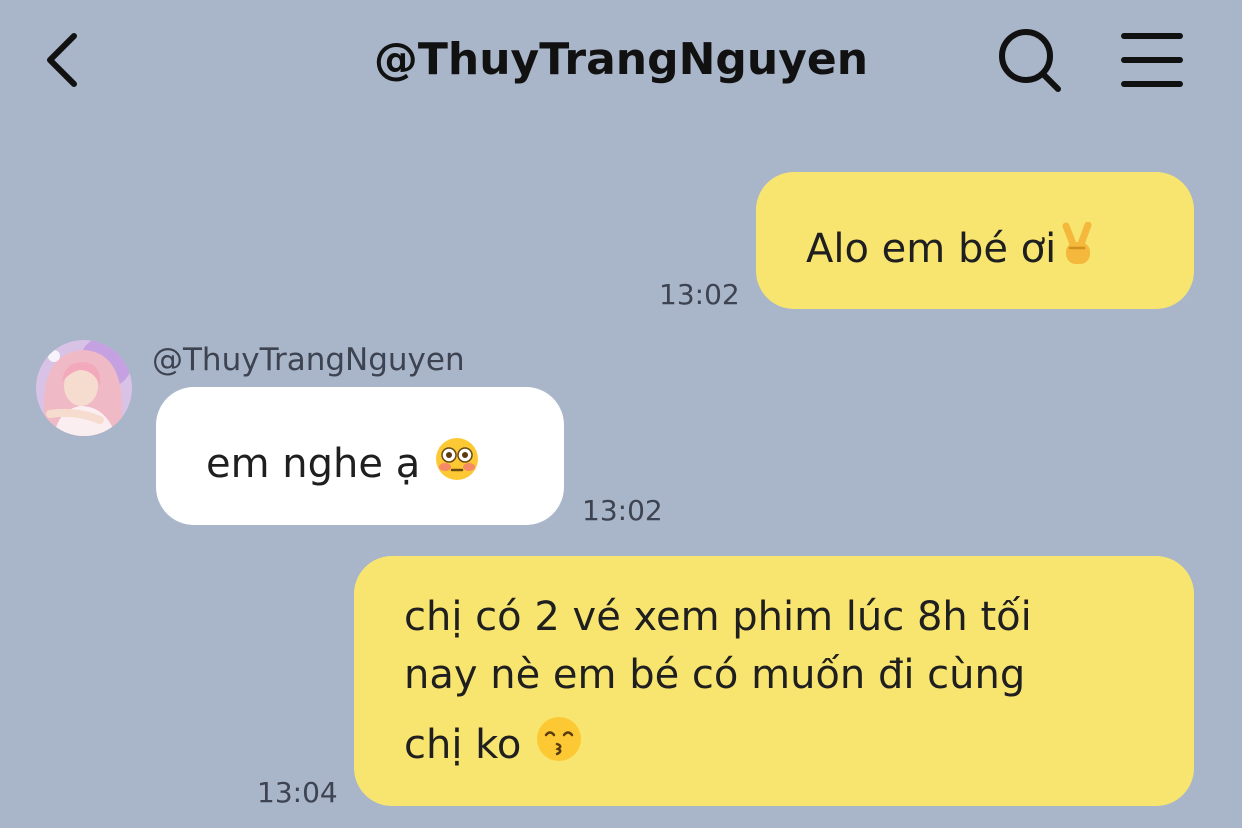 The image size is (1242, 828). I want to click on victory-hand-emoji, so click(1078, 249).